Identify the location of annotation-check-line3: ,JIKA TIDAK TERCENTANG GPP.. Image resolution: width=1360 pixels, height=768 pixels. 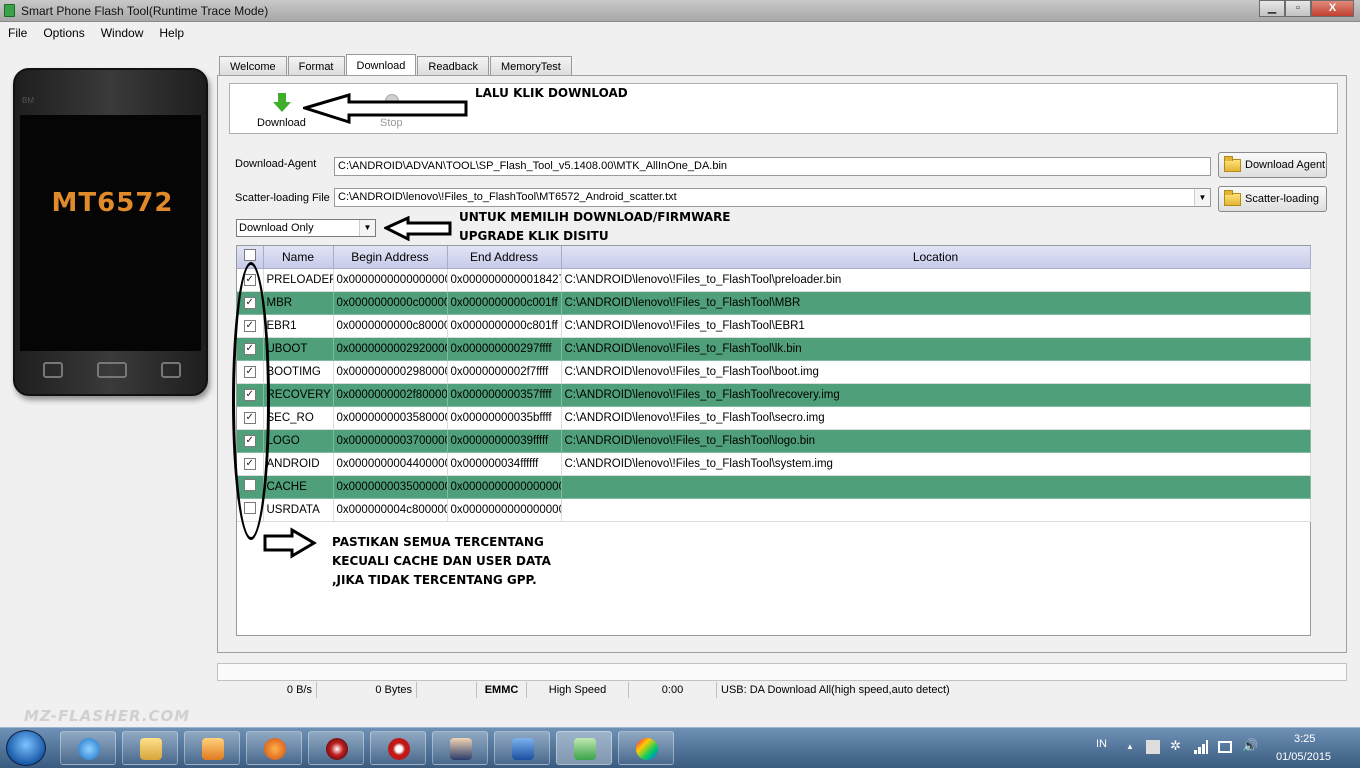
(434, 580).